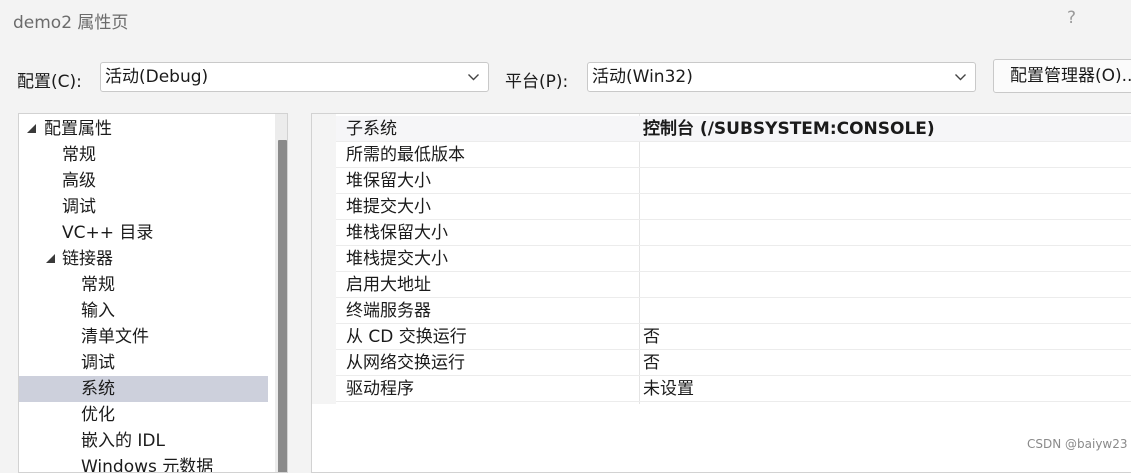 This screenshot has height=473, width=1131. I want to click on property-name: 堆保留大小, so click(388, 181).